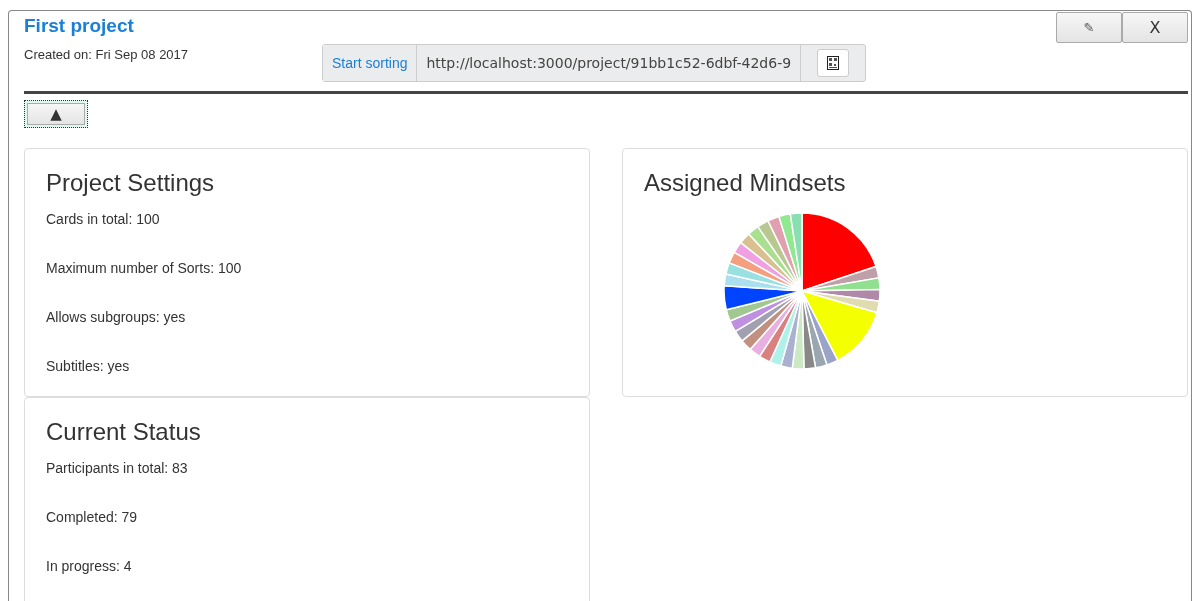 Image resolution: width=1192 pixels, height=601 pixels. I want to click on card-title: Assigned Mindsets, so click(745, 183).